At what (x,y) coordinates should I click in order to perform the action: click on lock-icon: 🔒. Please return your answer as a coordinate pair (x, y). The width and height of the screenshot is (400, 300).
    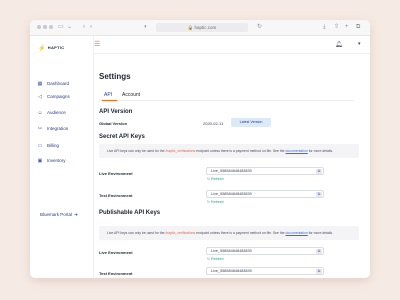
    Looking at the image, I should click on (190, 27).